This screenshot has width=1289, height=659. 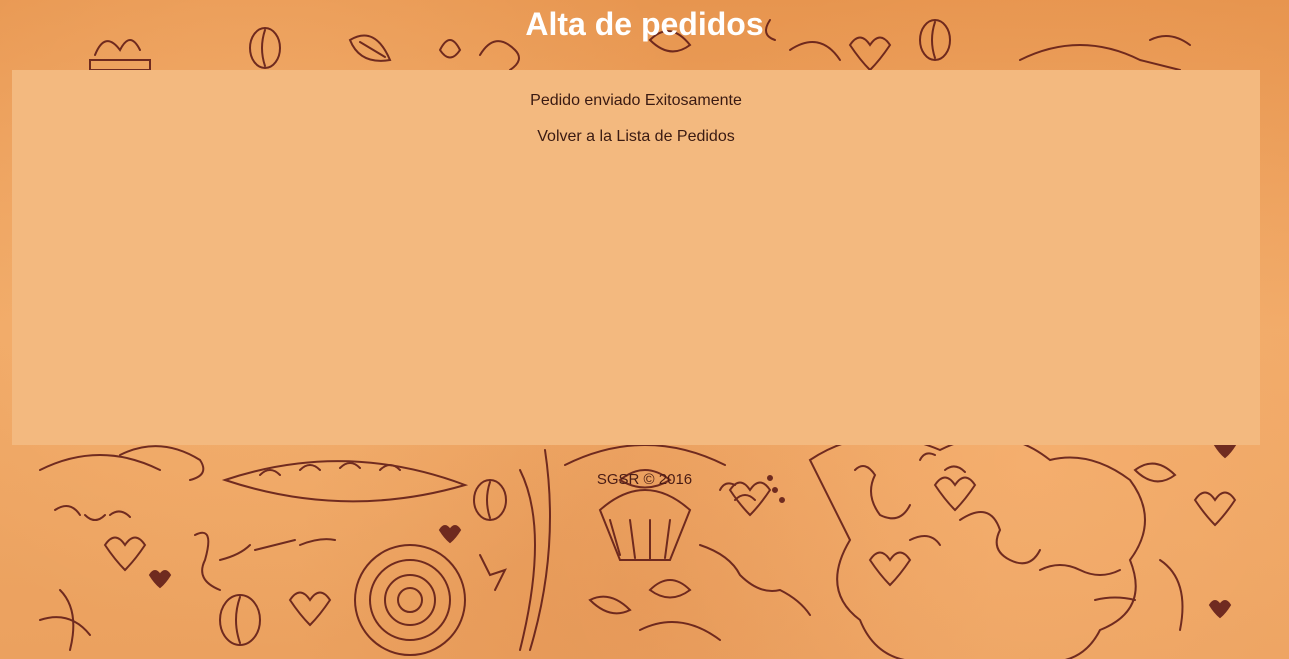 I want to click on page-title: Alta de pedidos, so click(x=644, y=24).